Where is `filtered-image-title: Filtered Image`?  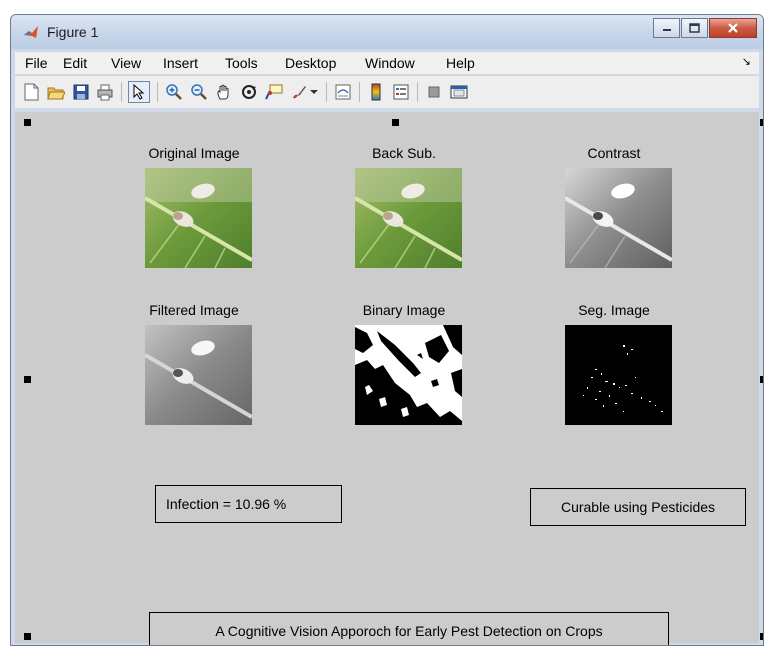
filtered-image-title: Filtered Image is located at coordinates (194, 310).